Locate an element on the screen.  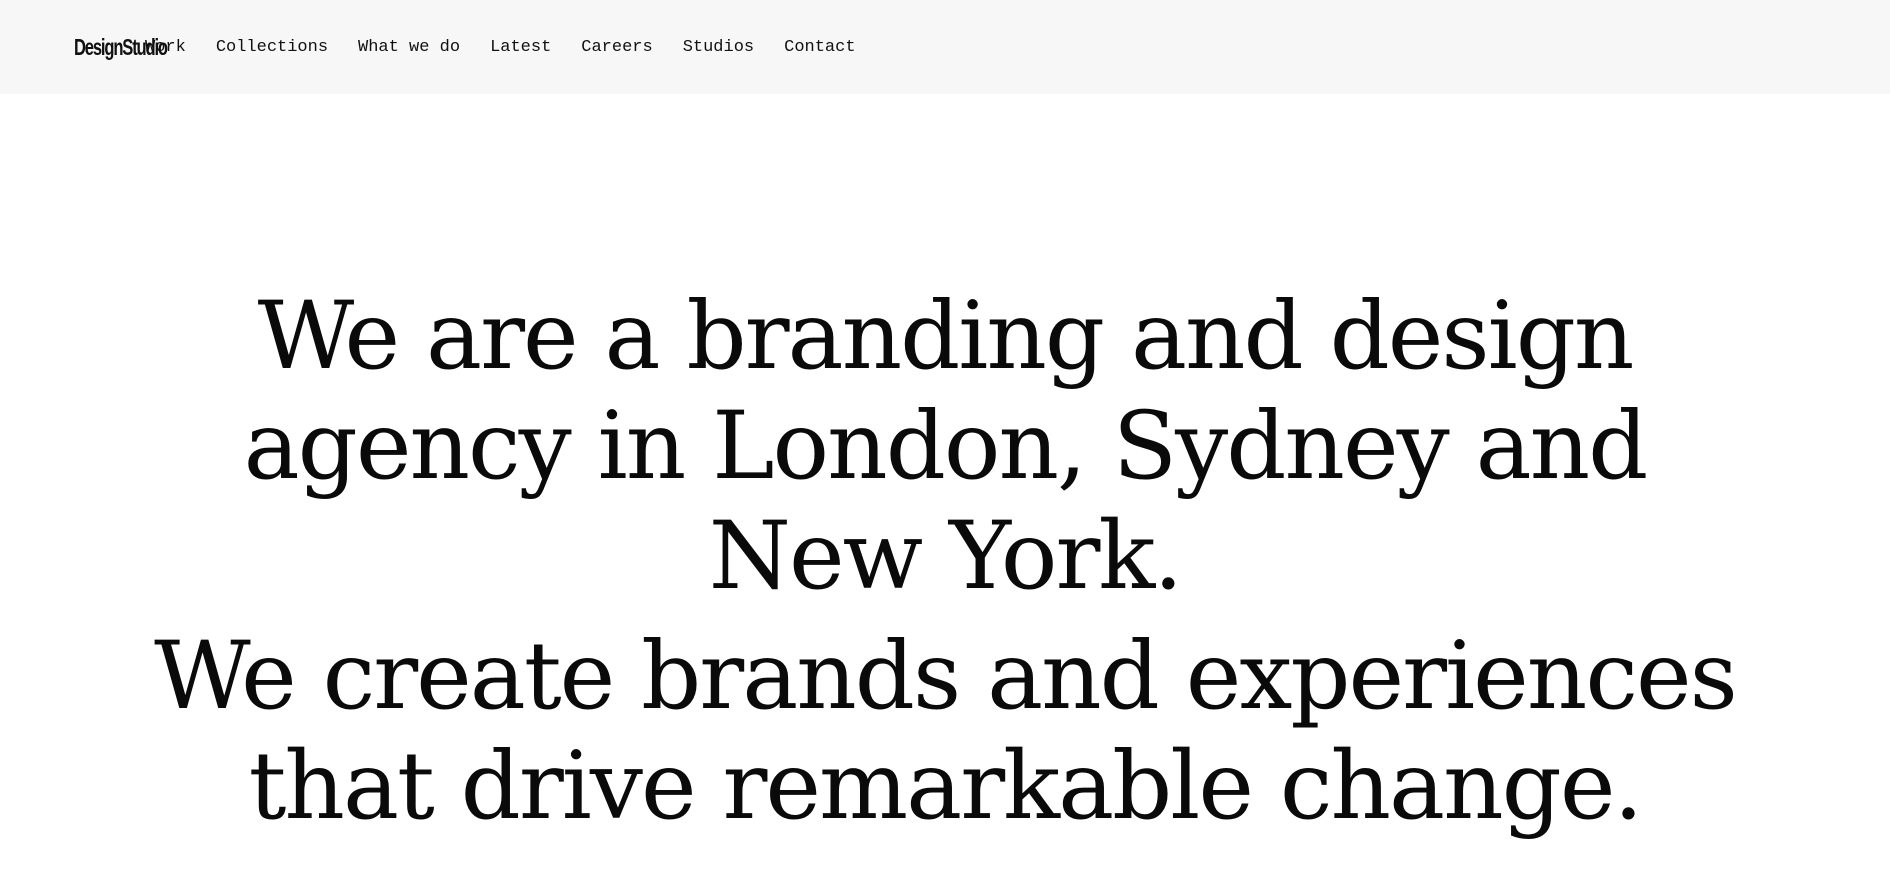
hero-line: that drive remarkable change. is located at coordinates (946, 786).